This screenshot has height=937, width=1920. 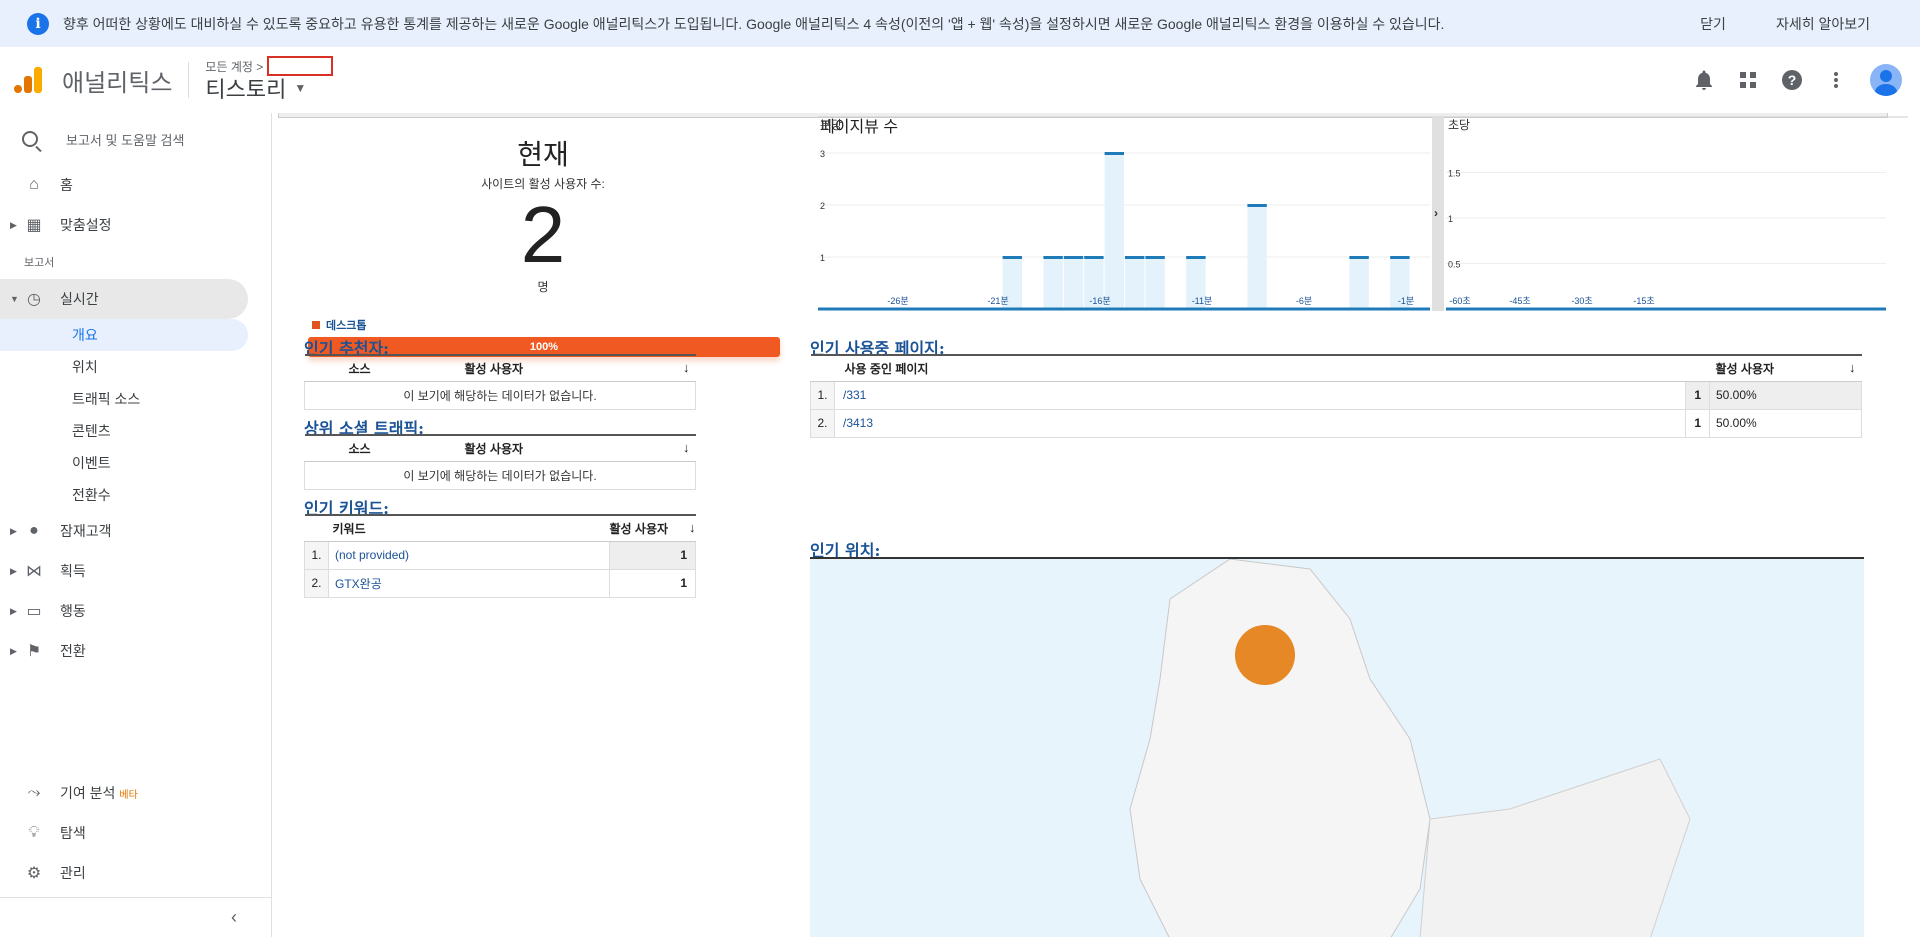 What do you see at coordinates (135, 225) in the screenshot?
I see `sidebar-item-customization: ▶ ▦ 맞춤설정` at bounding box center [135, 225].